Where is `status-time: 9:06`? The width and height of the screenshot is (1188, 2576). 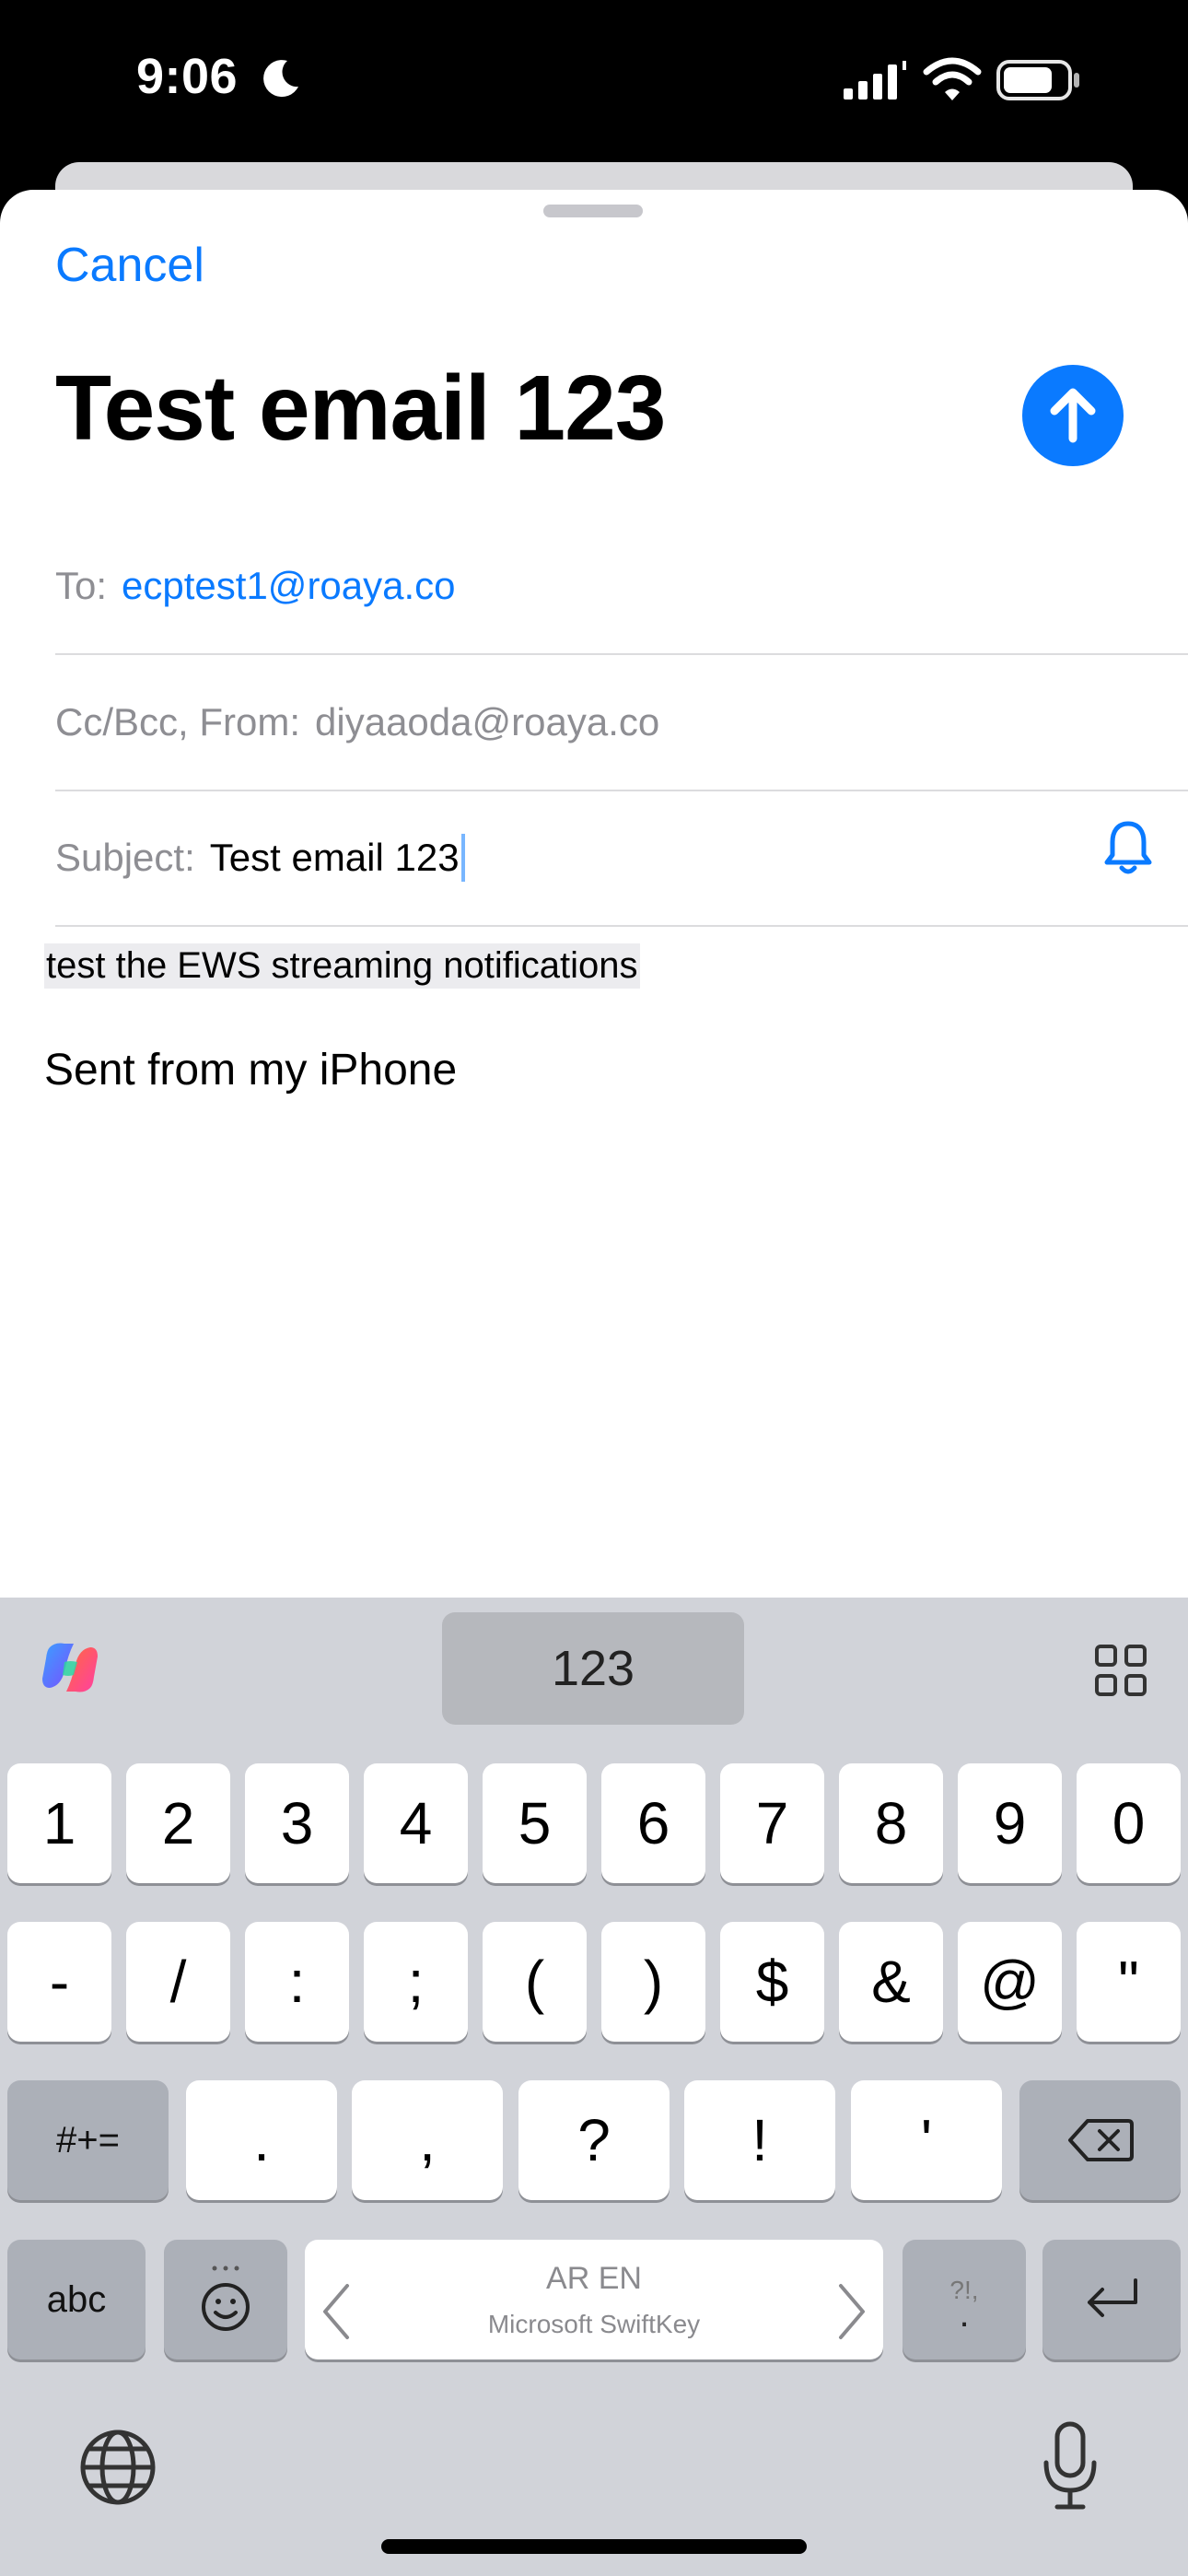 status-time: 9:06 is located at coordinates (187, 76).